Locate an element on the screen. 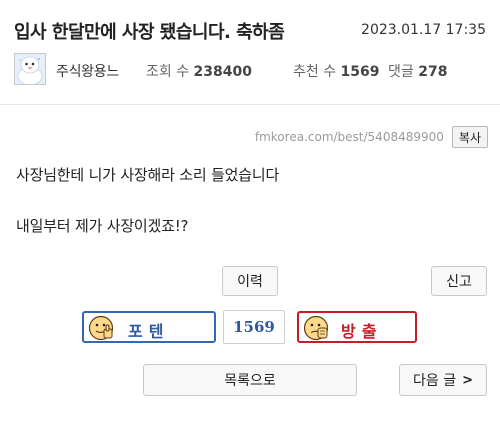 This screenshot has height=424, width=500. report-button: 신고 is located at coordinates (459, 281).